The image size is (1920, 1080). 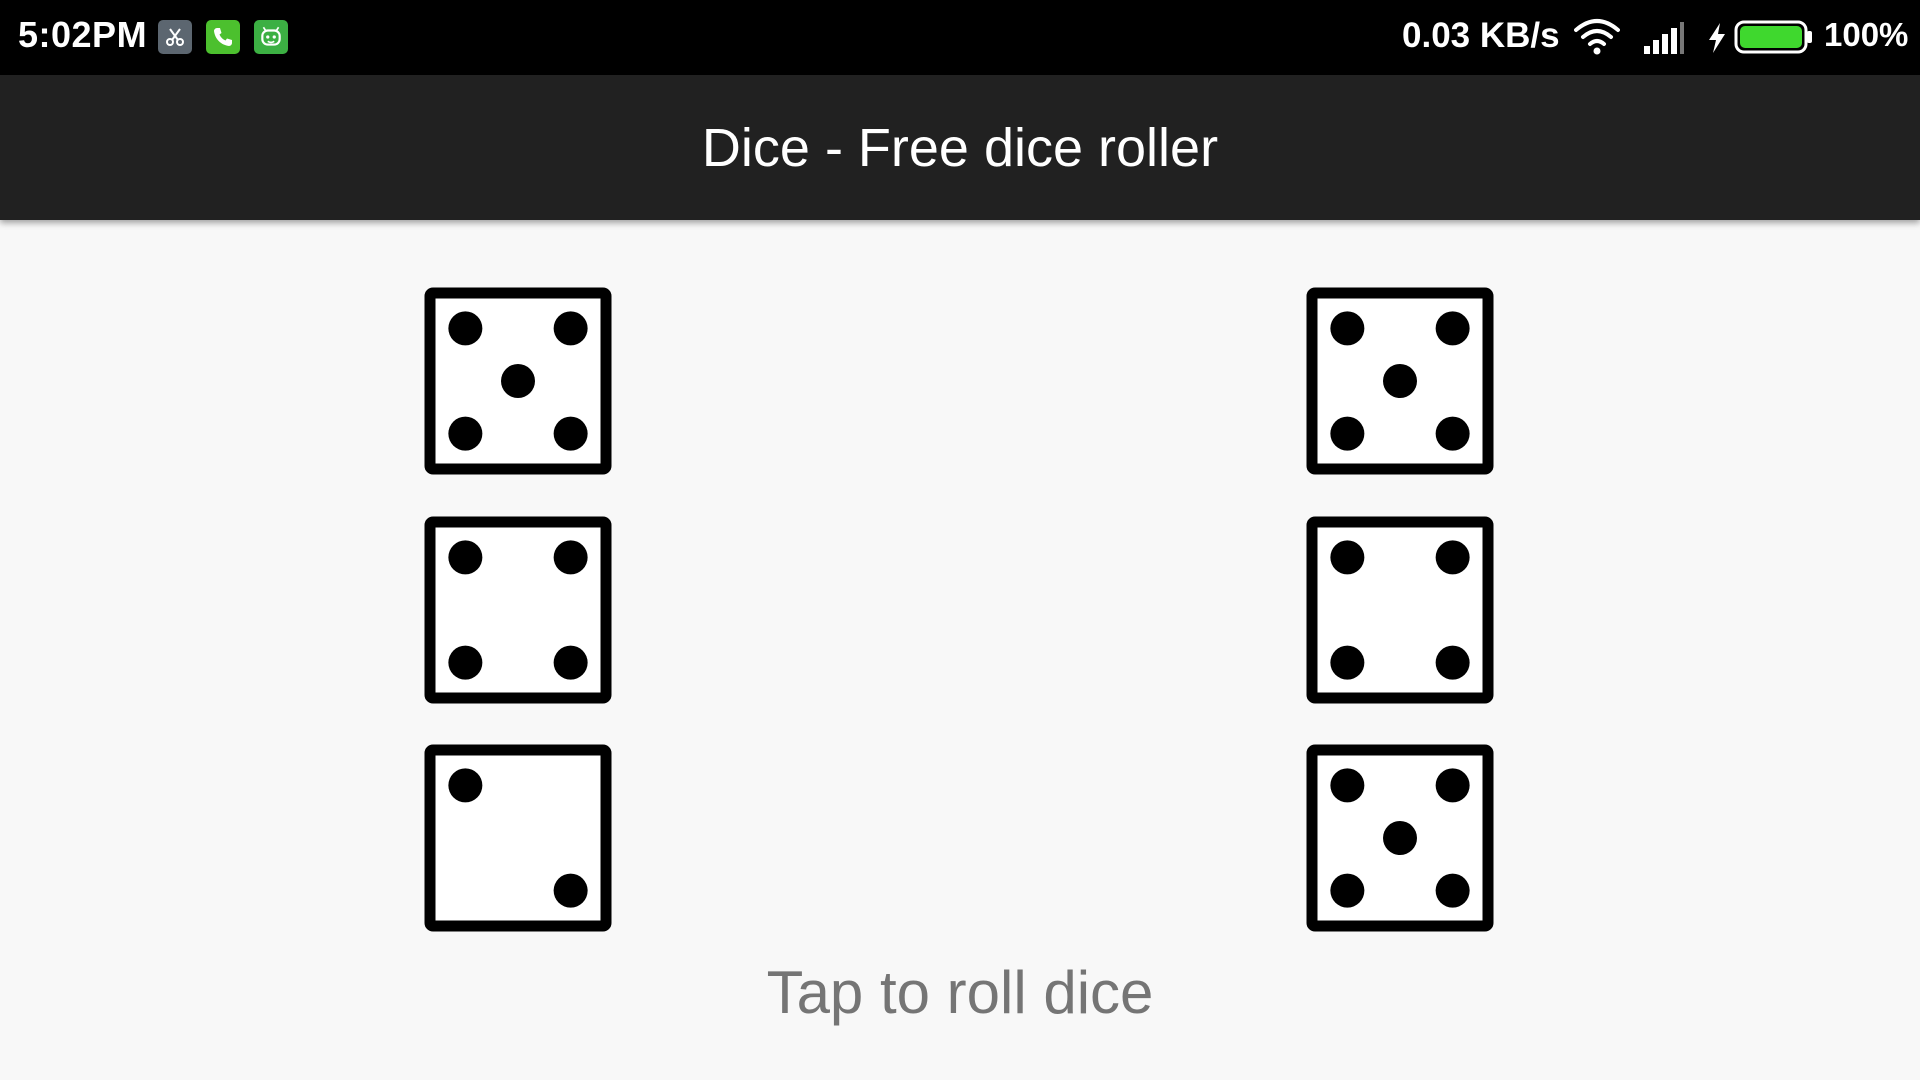 I want to click on die-3-face, so click(x=518, y=610).